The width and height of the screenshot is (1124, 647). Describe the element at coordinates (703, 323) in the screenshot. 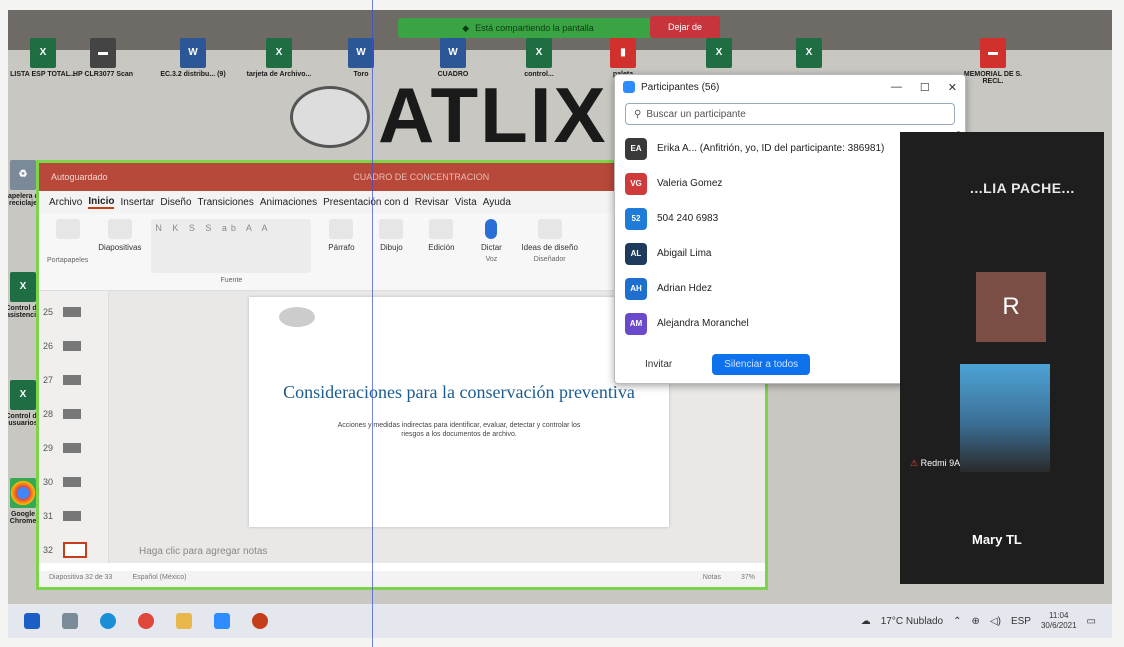

I see `participant-name: Alejandra Moranchel` at that location.